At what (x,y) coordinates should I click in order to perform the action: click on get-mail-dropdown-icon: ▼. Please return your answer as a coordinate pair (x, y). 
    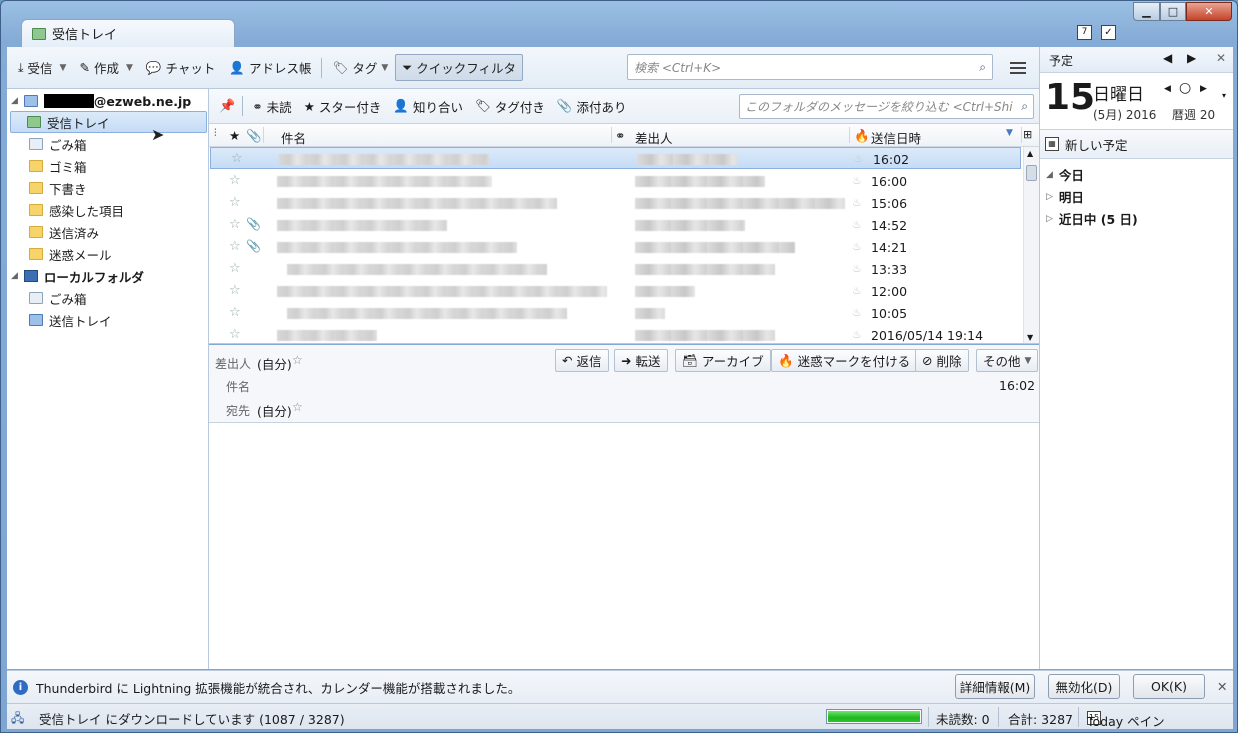
    Looking at the image, I should click on (63, 68).